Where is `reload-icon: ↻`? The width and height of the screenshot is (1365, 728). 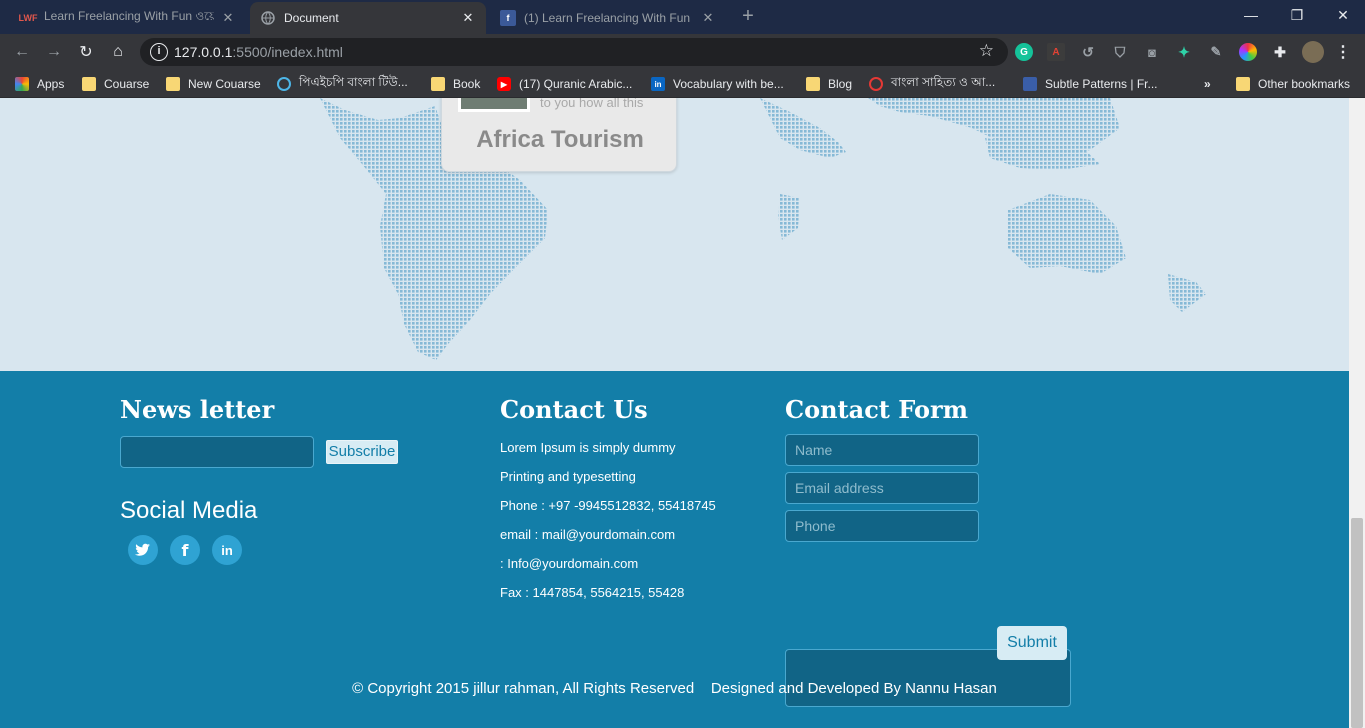
reload-icon: ↻ is located at coordinates (86, 52).